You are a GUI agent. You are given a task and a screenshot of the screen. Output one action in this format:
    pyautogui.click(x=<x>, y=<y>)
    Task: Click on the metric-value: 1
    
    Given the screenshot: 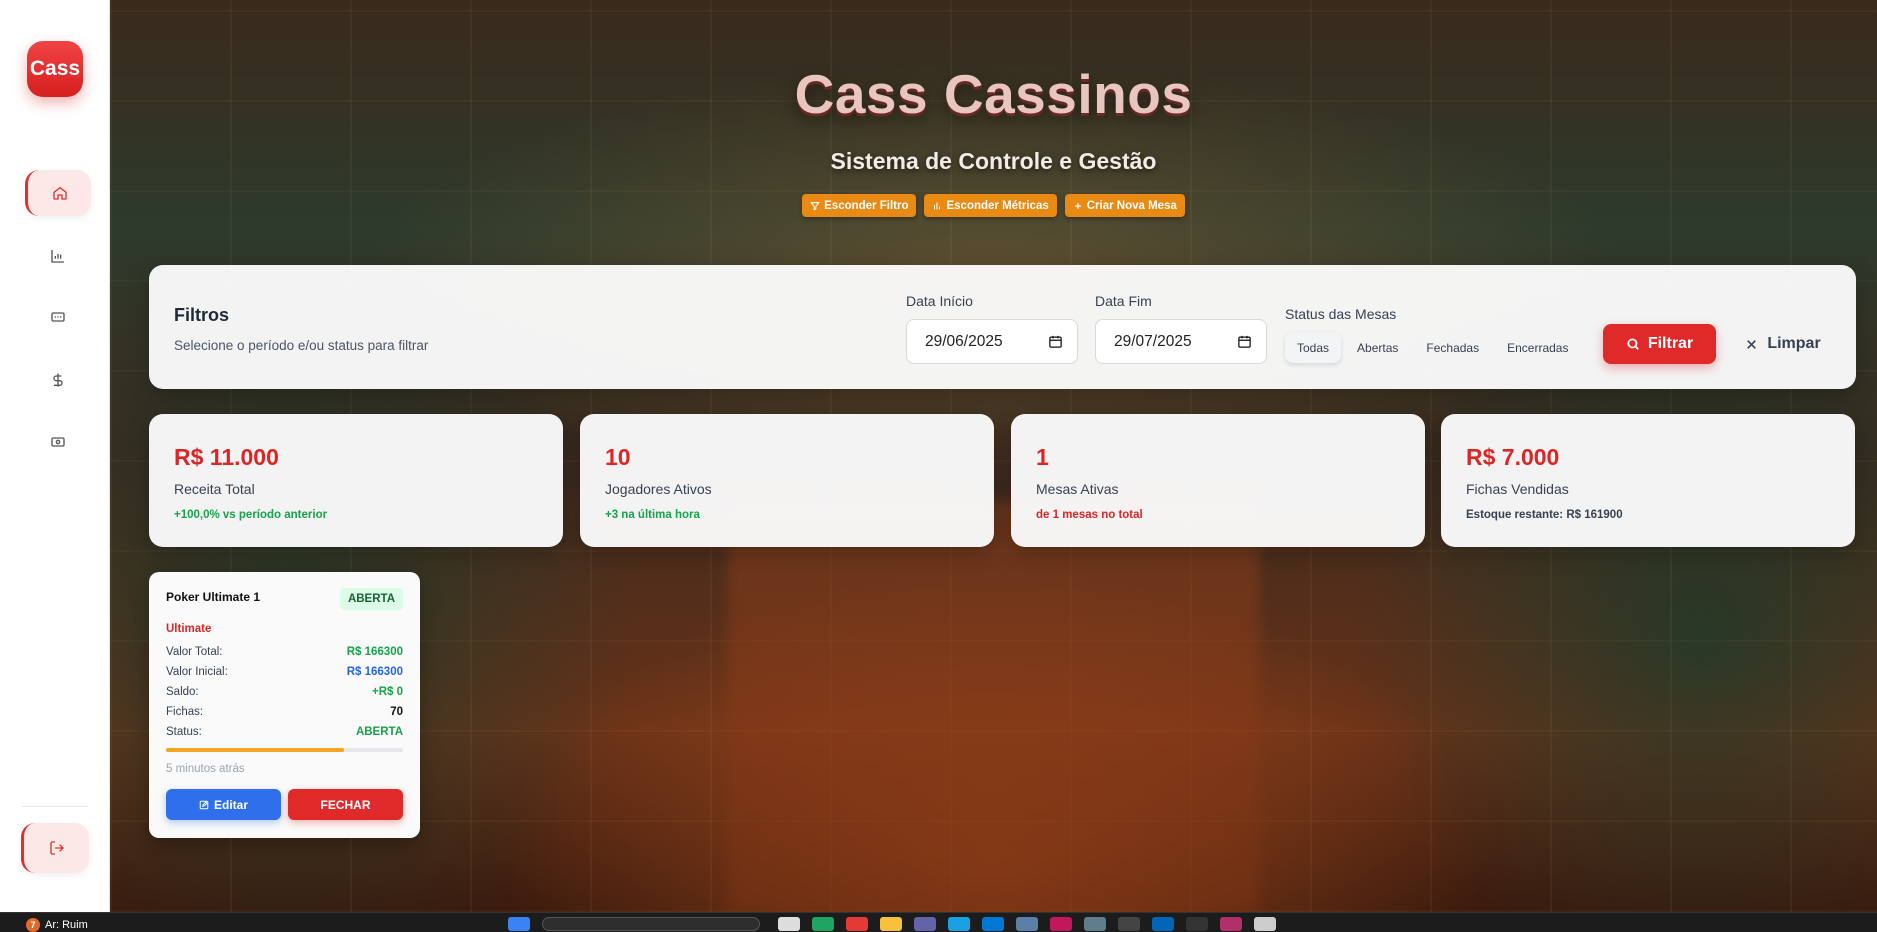 What is the action you would take?
    pyautogui.click(x=1042, y=457)
    